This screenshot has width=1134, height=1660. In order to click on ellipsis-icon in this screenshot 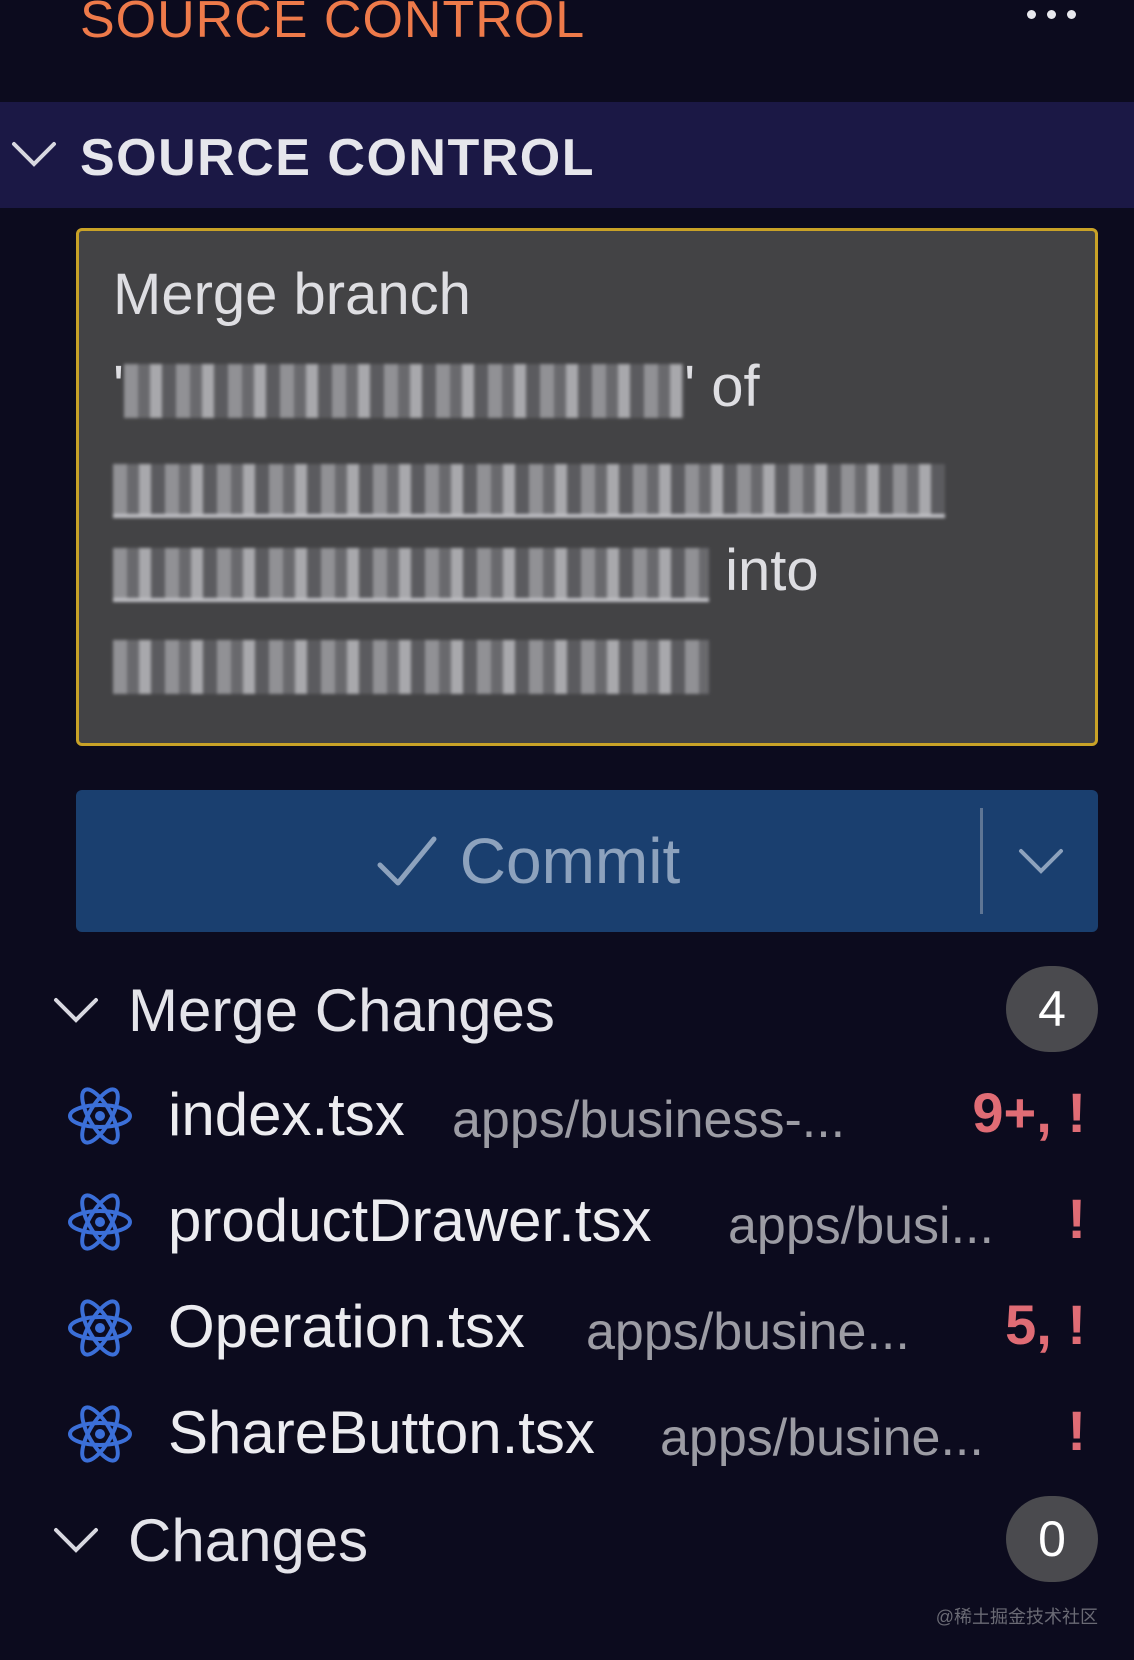, I will do `click(1051, 14)`.